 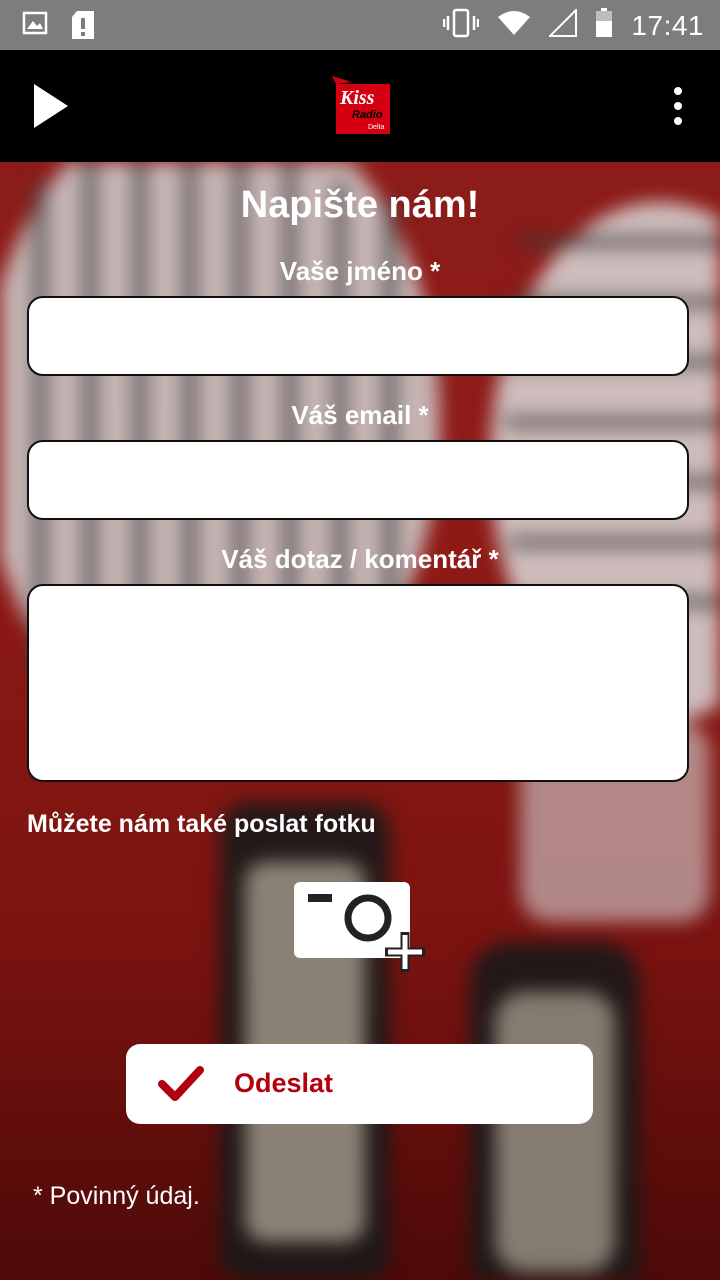 What do you see at coordinates (360, 415) in the screenshot?
I see `email-label: Váš email *` at bounding box center [360, 415].